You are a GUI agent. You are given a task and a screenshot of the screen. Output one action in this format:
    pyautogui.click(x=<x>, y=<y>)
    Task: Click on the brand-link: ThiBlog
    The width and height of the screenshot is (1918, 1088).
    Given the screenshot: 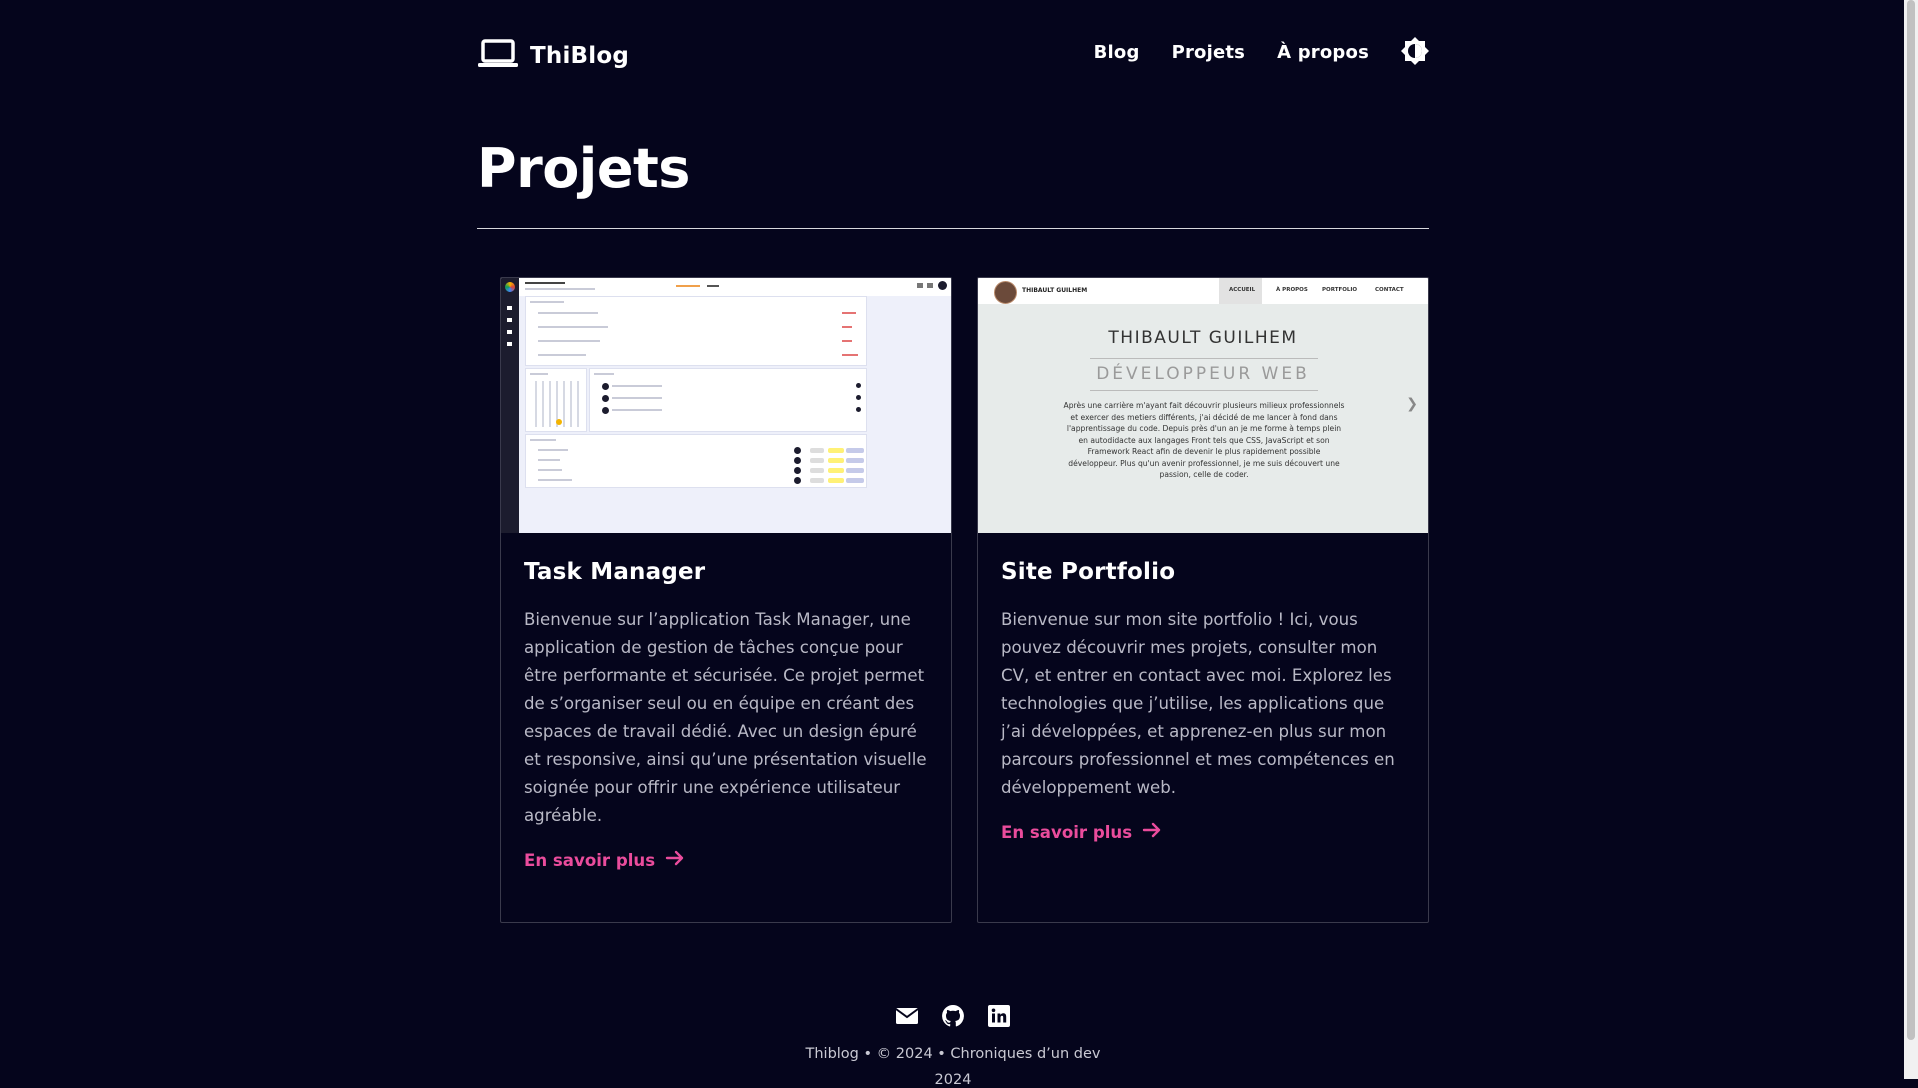 What is the action you would take?
    pyautogui.click(x=553, y=56)
    